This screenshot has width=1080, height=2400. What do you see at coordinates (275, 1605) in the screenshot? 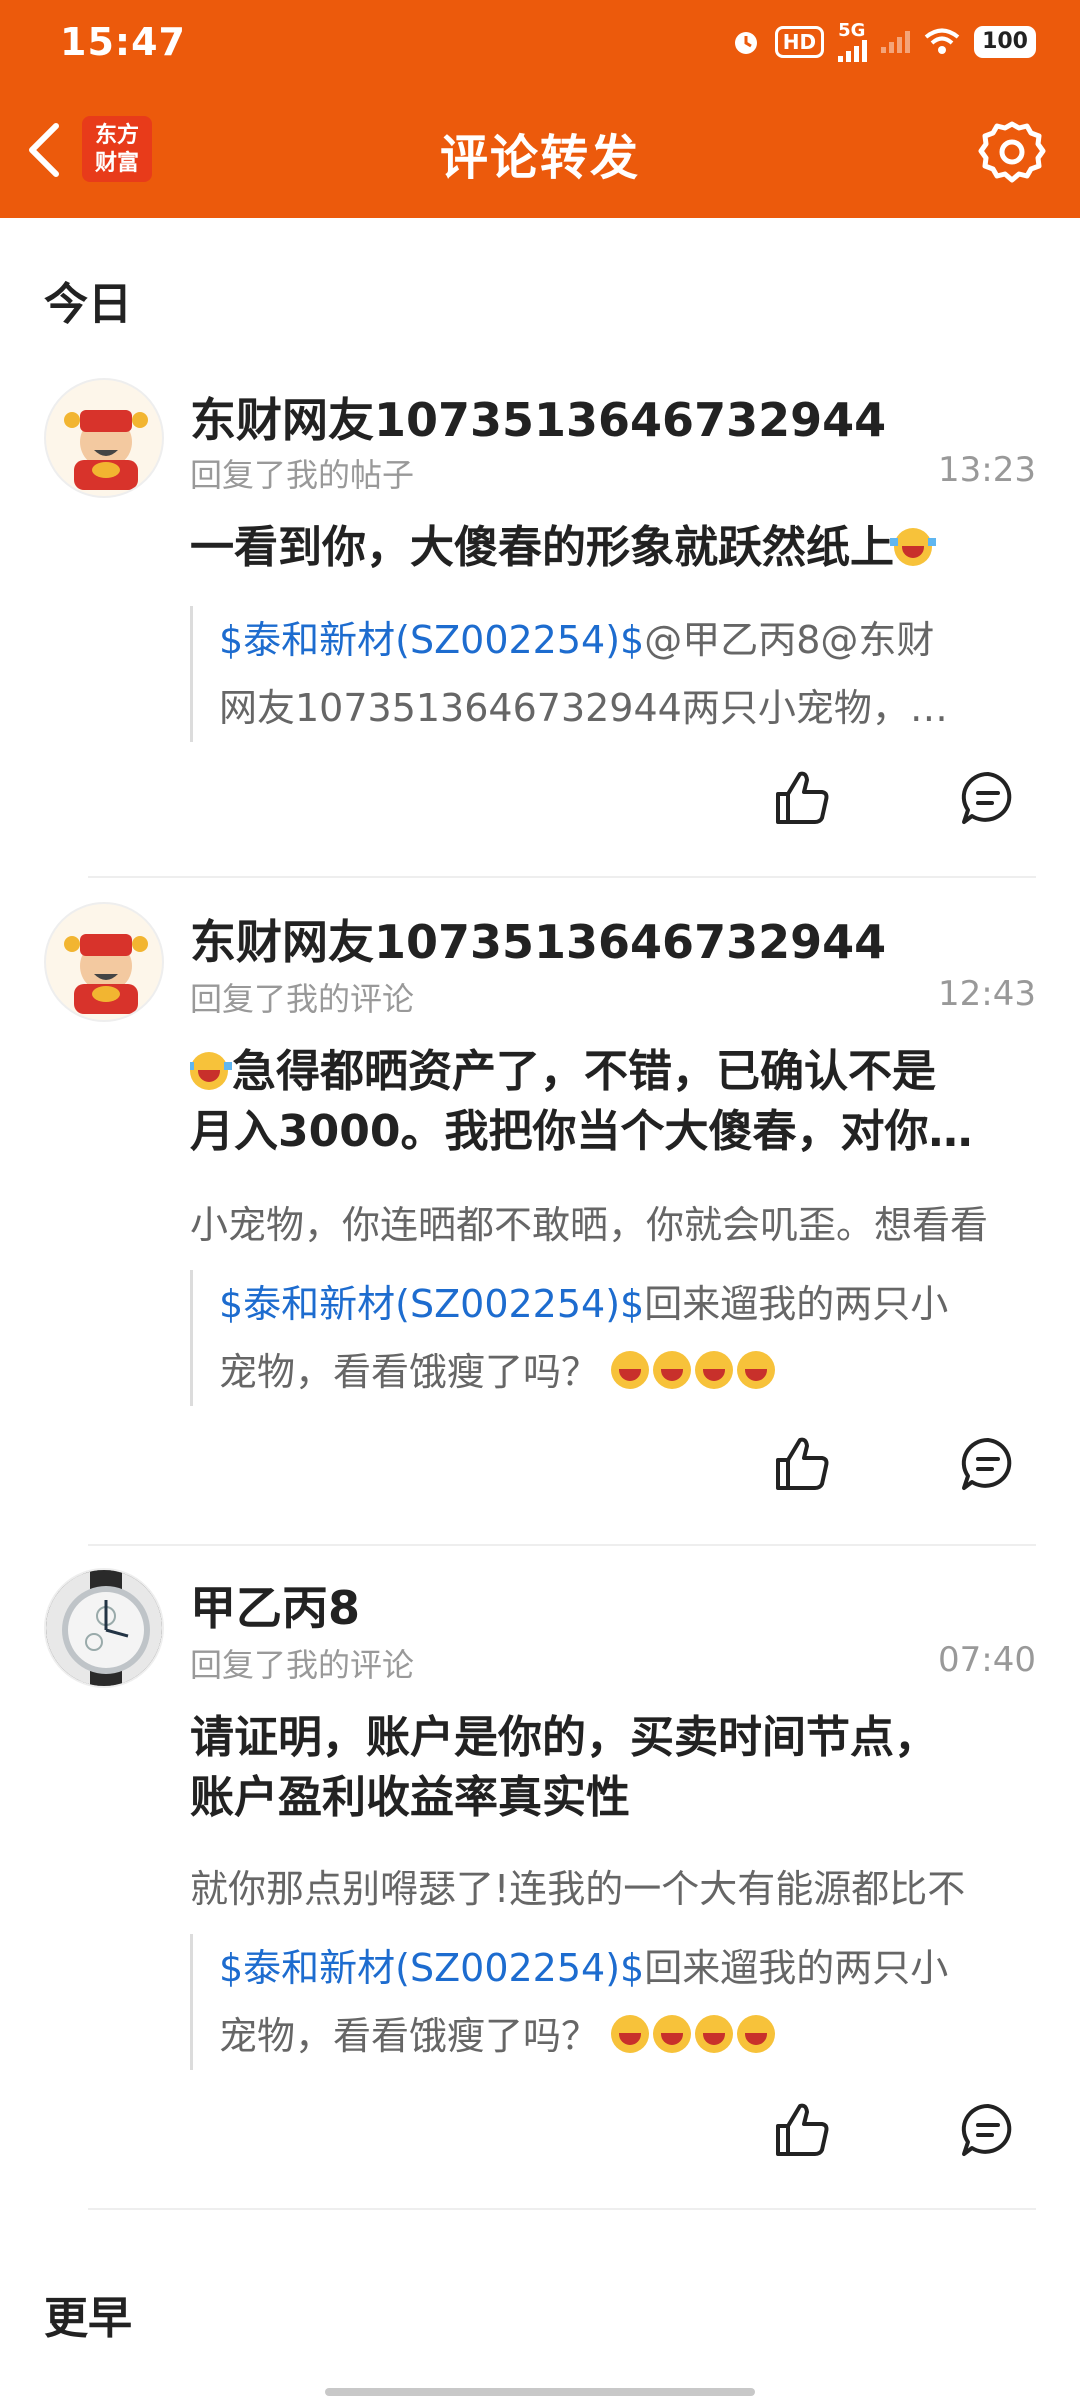
I see `username: 甲乙丙8` at bounding box center [275, 1605].